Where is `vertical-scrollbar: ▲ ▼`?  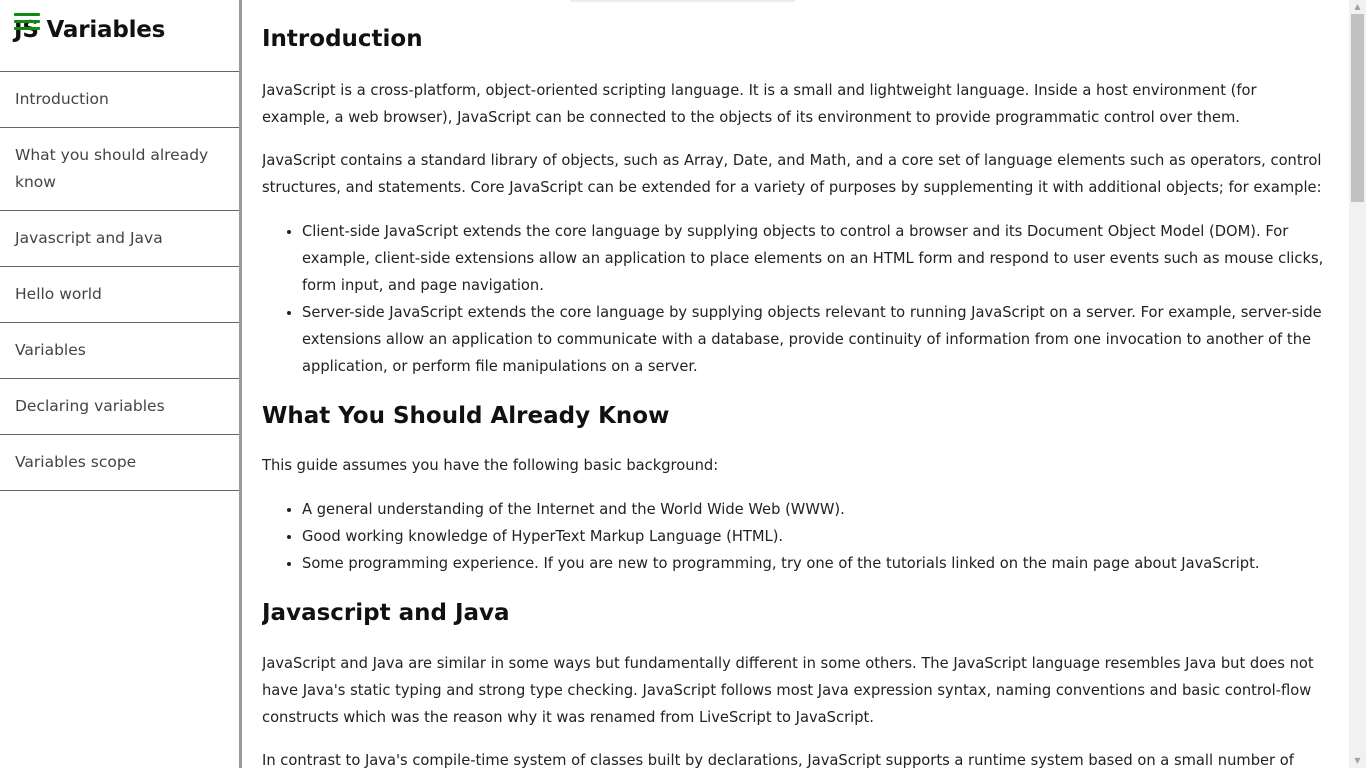 vertical-scrollbar: ▲ ▼ is located at coordinates (1357, 384).